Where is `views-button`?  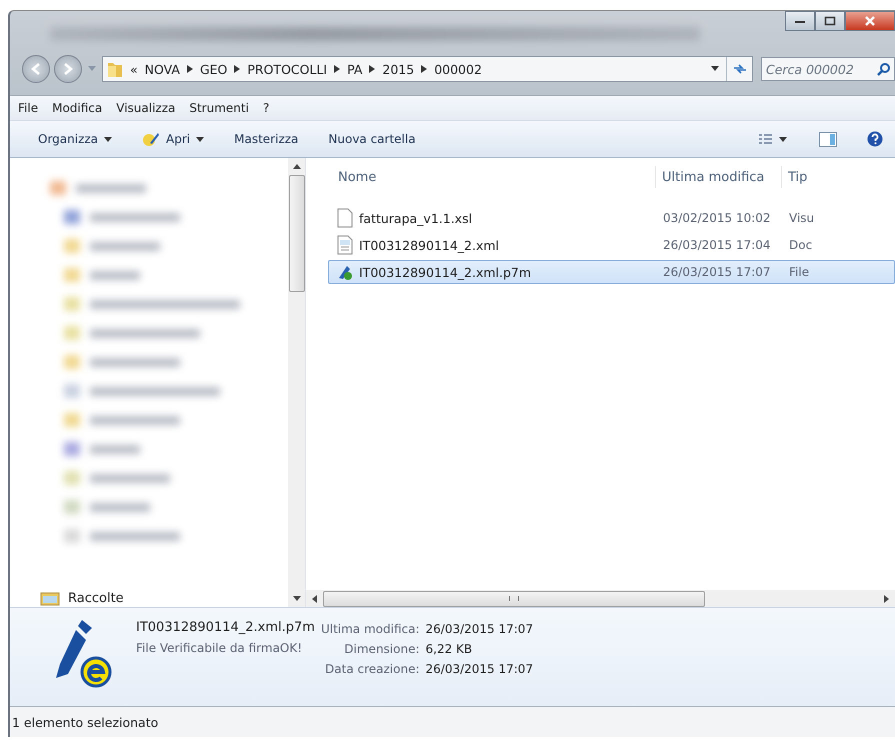
views-button is located at coordinates (774, 139).